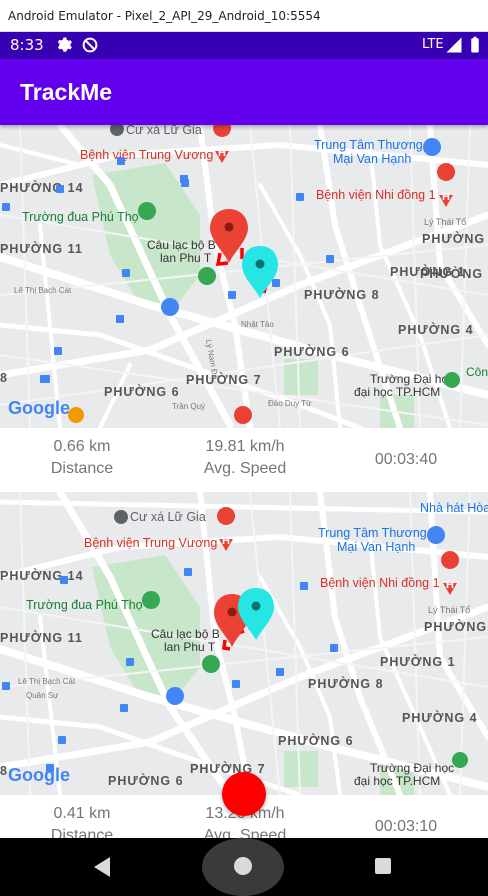  I want to click on distance-stat: 0.41 km Distance, so click(82, 821).